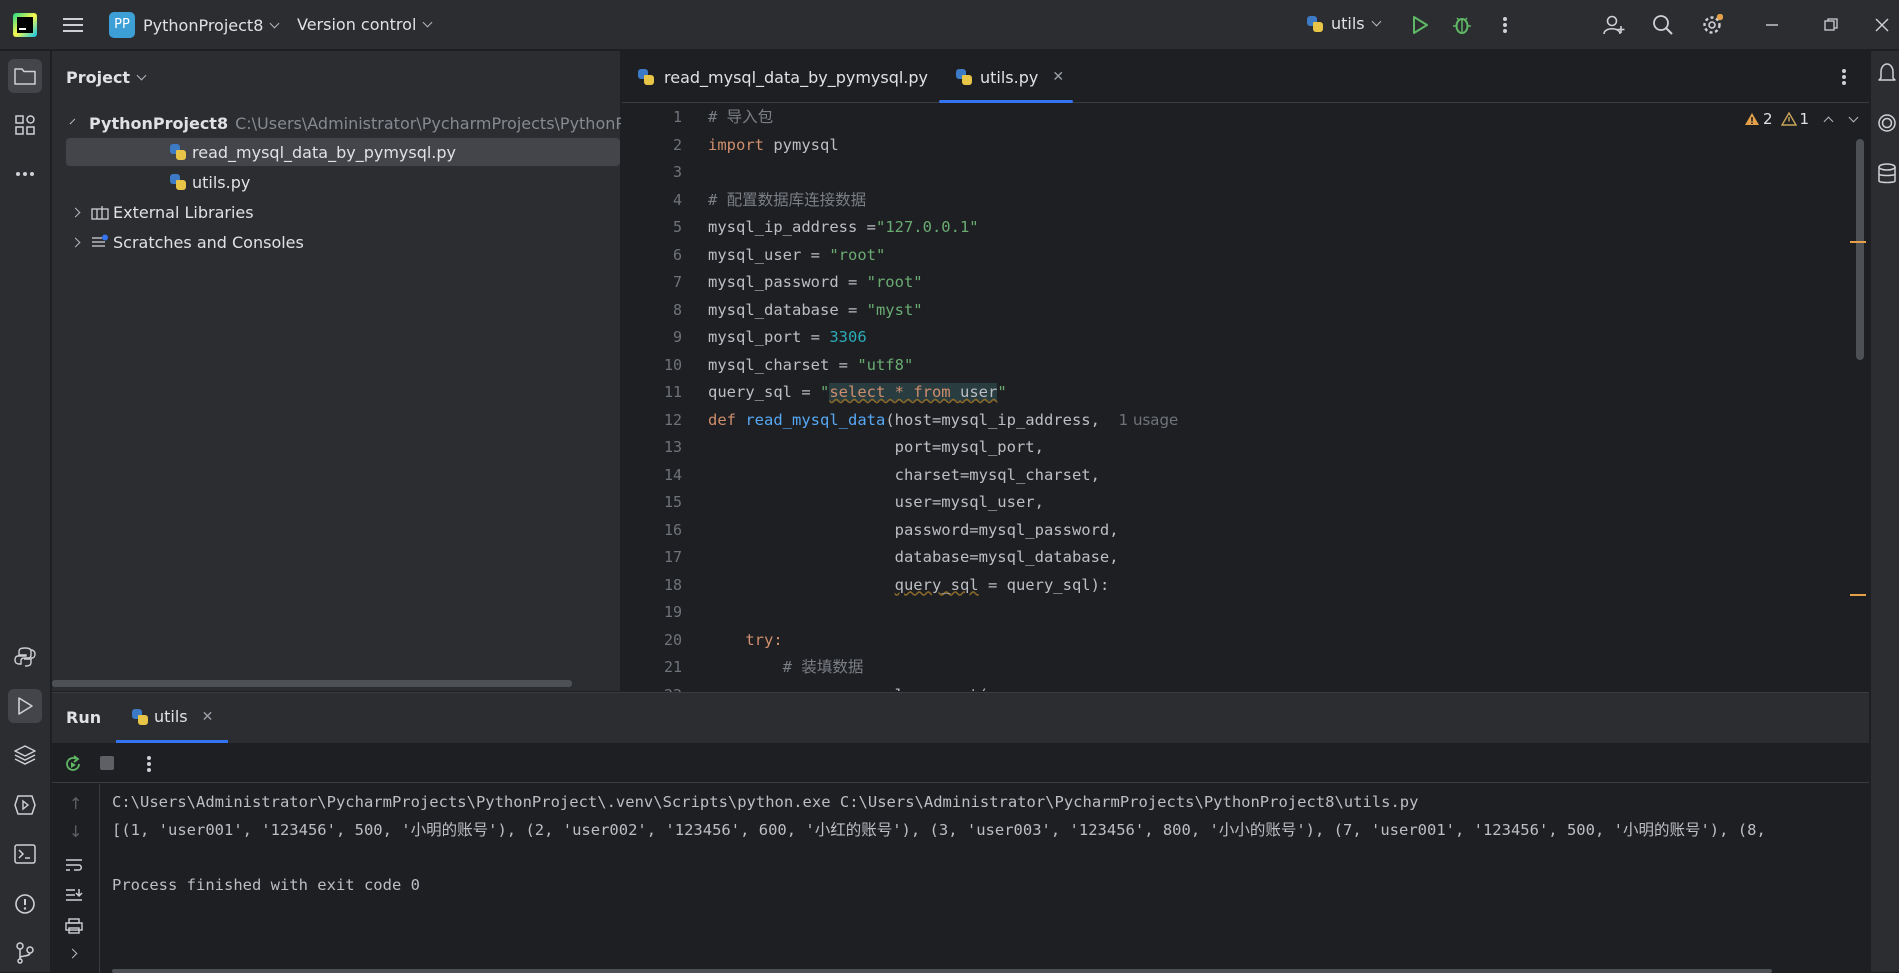 The height and width of the screenshot is (973, 1899). I want to click on console-line: Process finished with exit code 0, so click(266, 884).